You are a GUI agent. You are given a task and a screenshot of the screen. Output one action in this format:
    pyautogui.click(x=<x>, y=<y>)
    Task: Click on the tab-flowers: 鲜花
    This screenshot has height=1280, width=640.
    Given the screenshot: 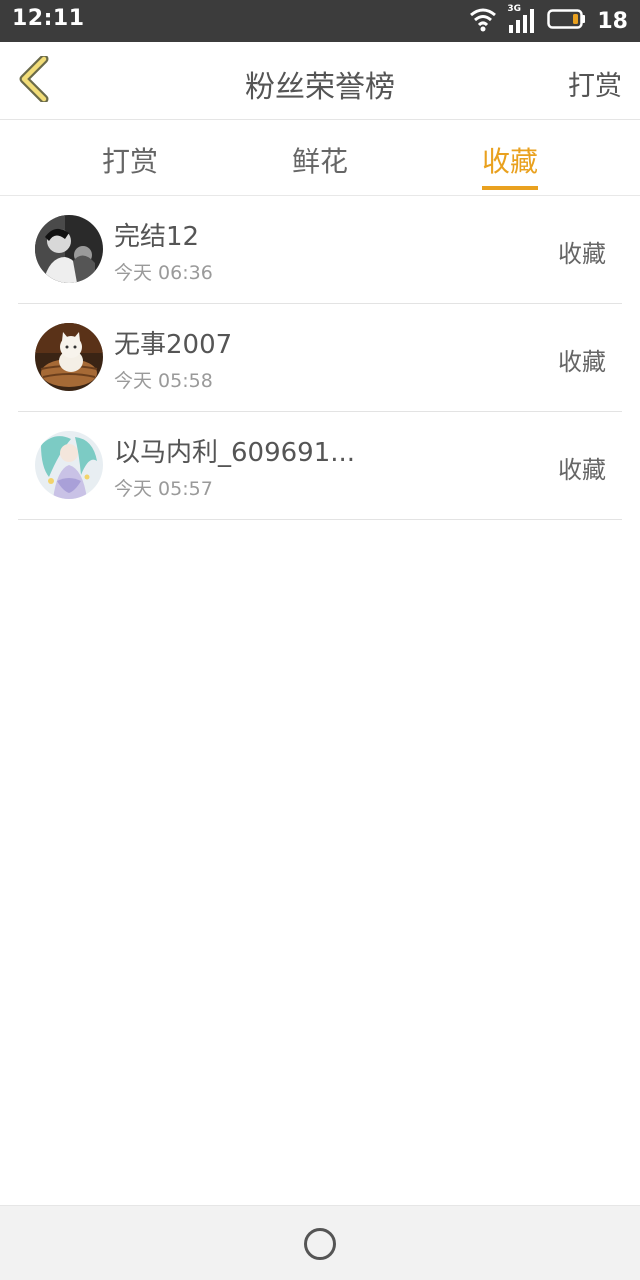 What is the action you would take?
    pyautogui.click(x=320, y=158)
    